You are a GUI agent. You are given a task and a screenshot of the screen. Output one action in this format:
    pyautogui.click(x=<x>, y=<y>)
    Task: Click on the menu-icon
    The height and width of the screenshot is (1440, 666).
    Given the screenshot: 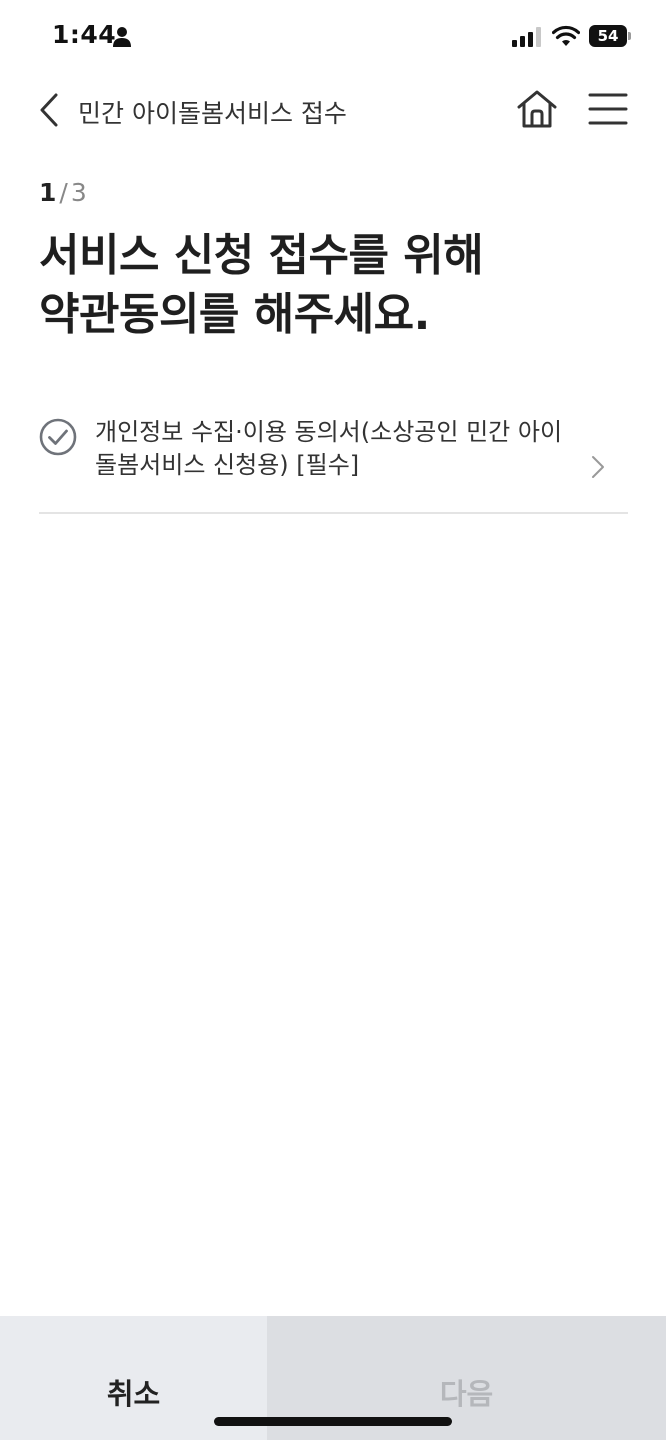 What is the action you would take?
    pyautogui.click(x=608, y=109)
    